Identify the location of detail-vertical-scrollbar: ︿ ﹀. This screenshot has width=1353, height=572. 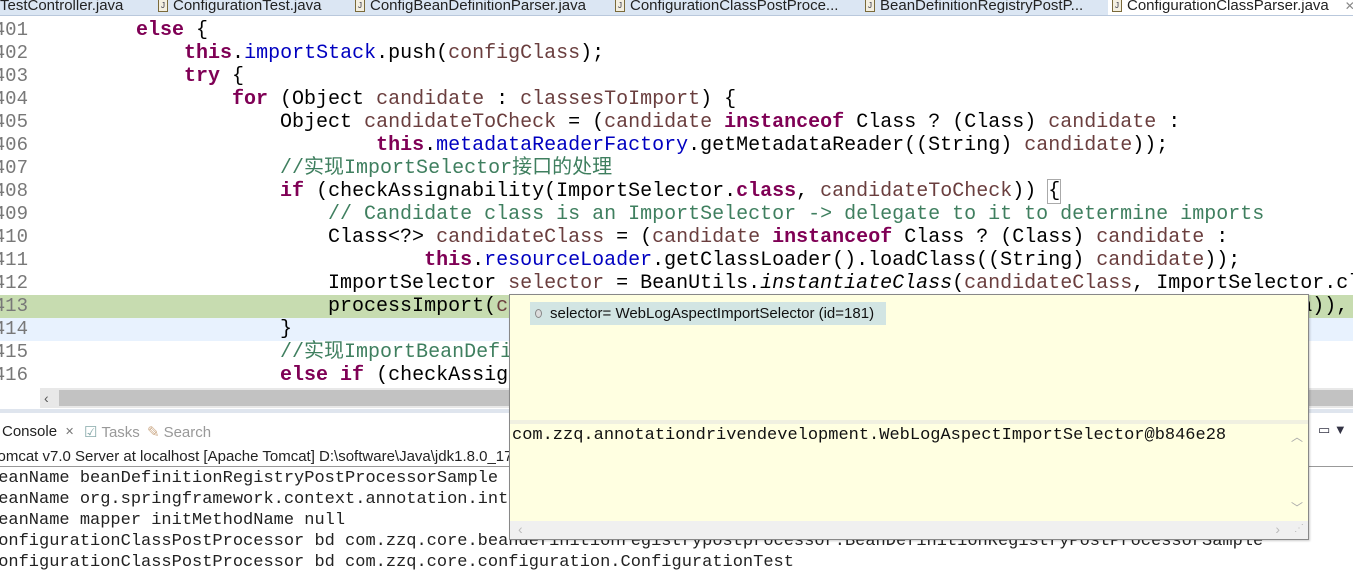
(1296, 472).